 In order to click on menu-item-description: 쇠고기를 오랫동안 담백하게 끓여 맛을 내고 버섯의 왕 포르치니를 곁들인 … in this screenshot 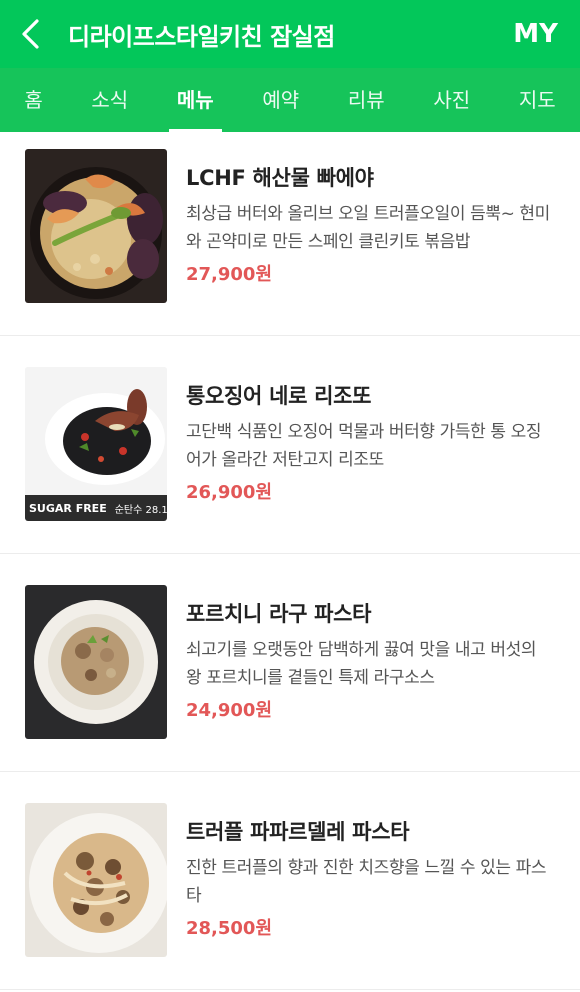, I will do `click(361, 664)`.